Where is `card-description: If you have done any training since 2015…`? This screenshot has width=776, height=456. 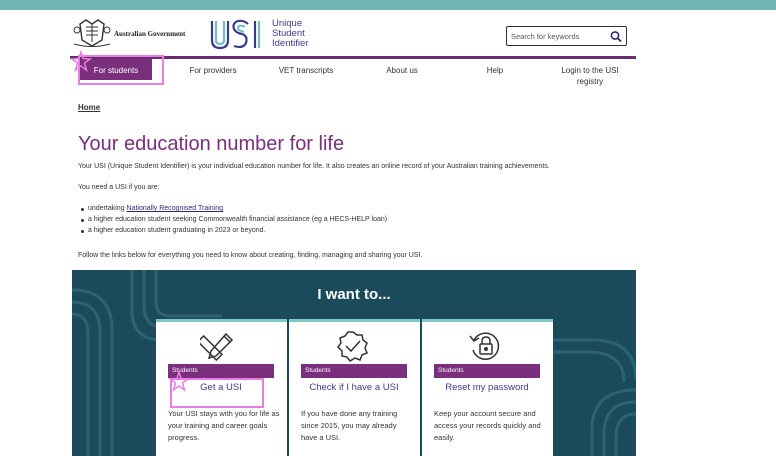
card-description: If you have done any training since 2015… is located at coordinates (349, 425).